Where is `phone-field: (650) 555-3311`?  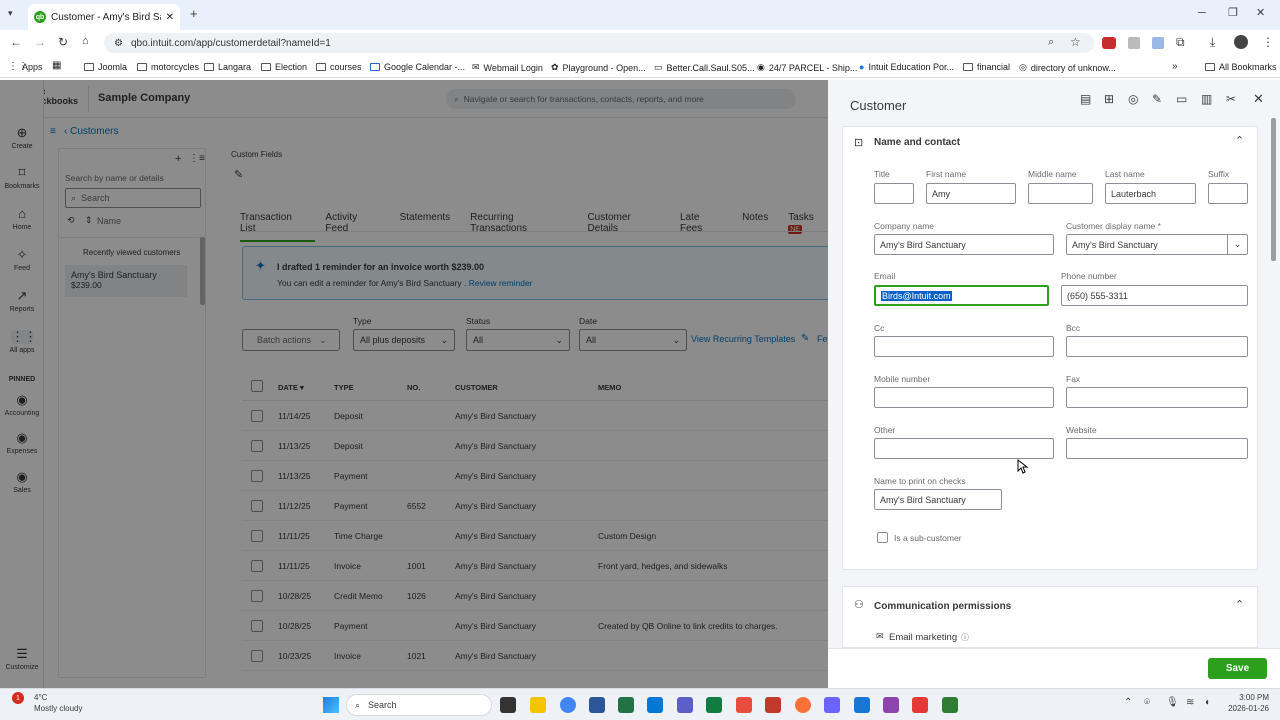 phone-field: (650) 555-3311 is located at coordinates (1154, 295).